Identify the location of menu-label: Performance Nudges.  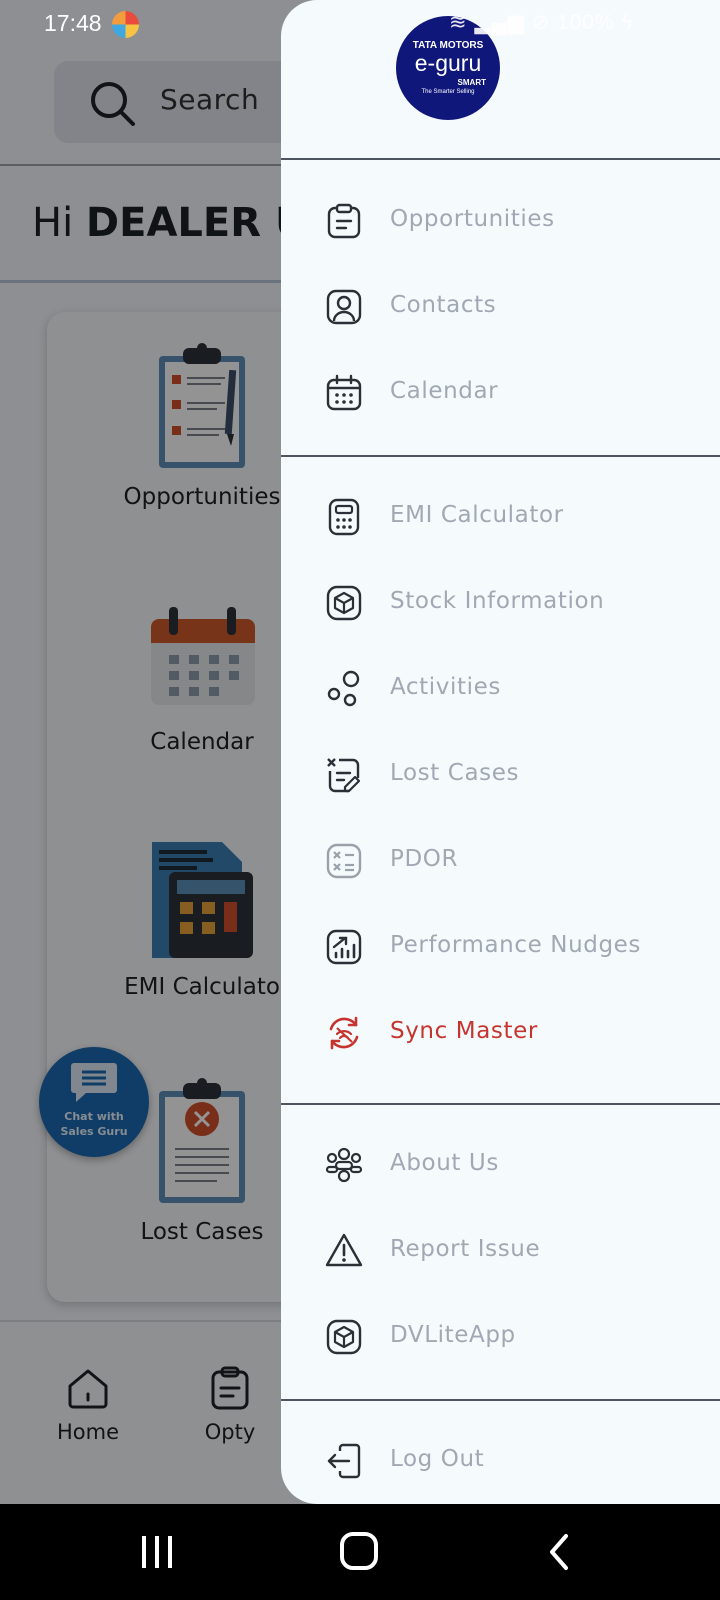
(515, 945).